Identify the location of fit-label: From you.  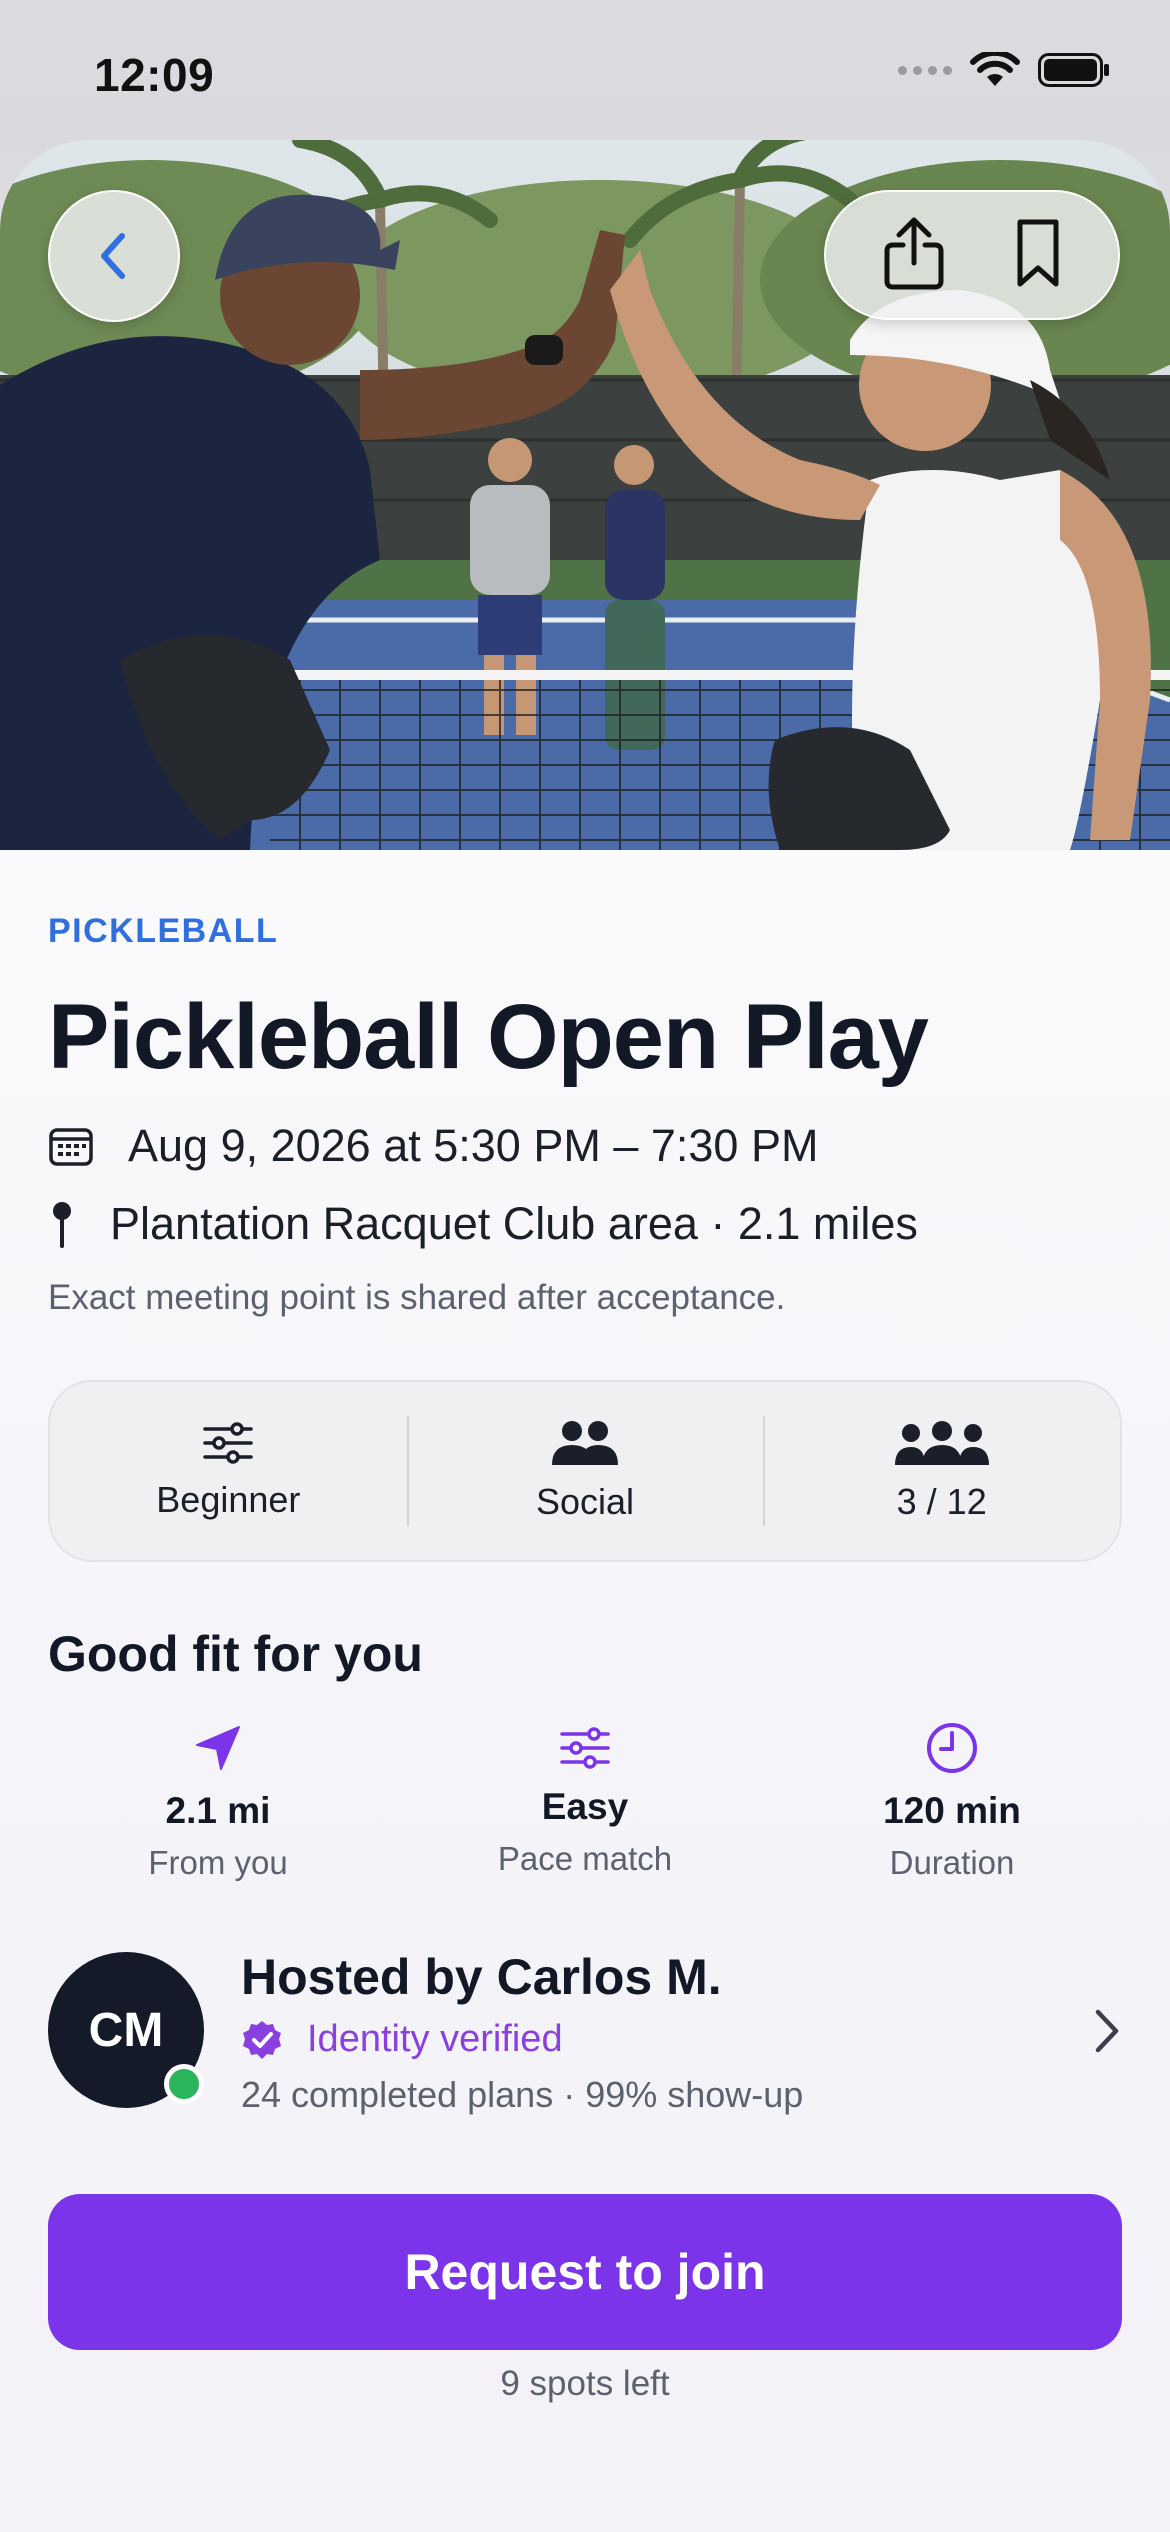
(218, 1862).